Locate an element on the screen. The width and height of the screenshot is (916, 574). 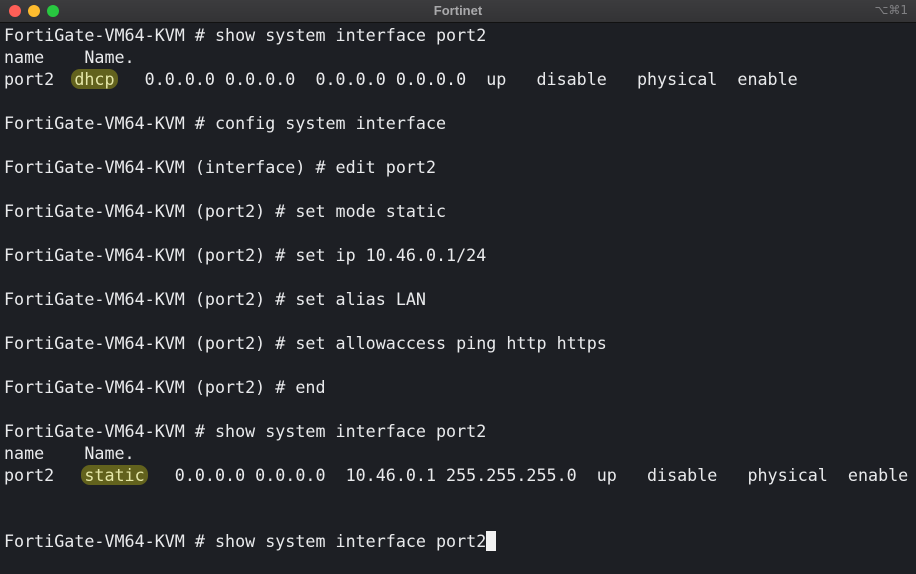
window-title: Fortinet is located at coordinates (458, 10).